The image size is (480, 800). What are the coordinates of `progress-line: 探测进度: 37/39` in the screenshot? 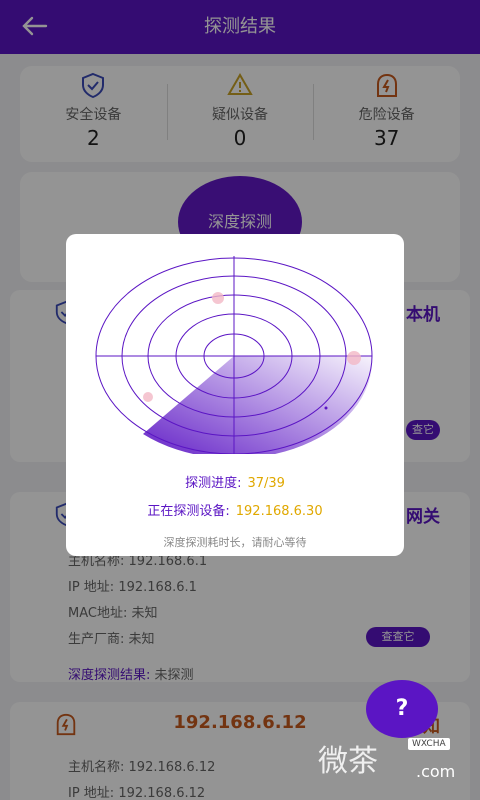 It's located at (235, 481).